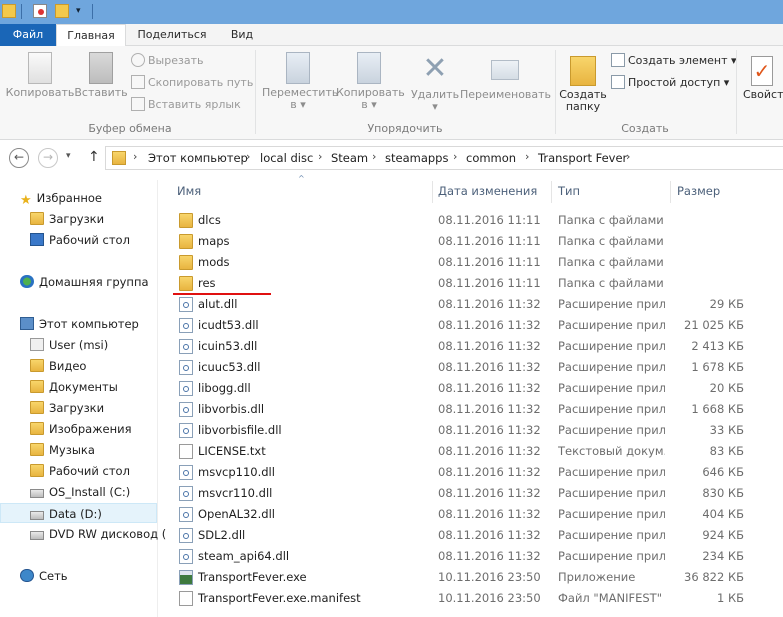 The image size is (783, 617). What do you see at coordinates (491, 158) in the screenshot?
I see `breadcrumb-common: common` at bounding box center [491, 158].